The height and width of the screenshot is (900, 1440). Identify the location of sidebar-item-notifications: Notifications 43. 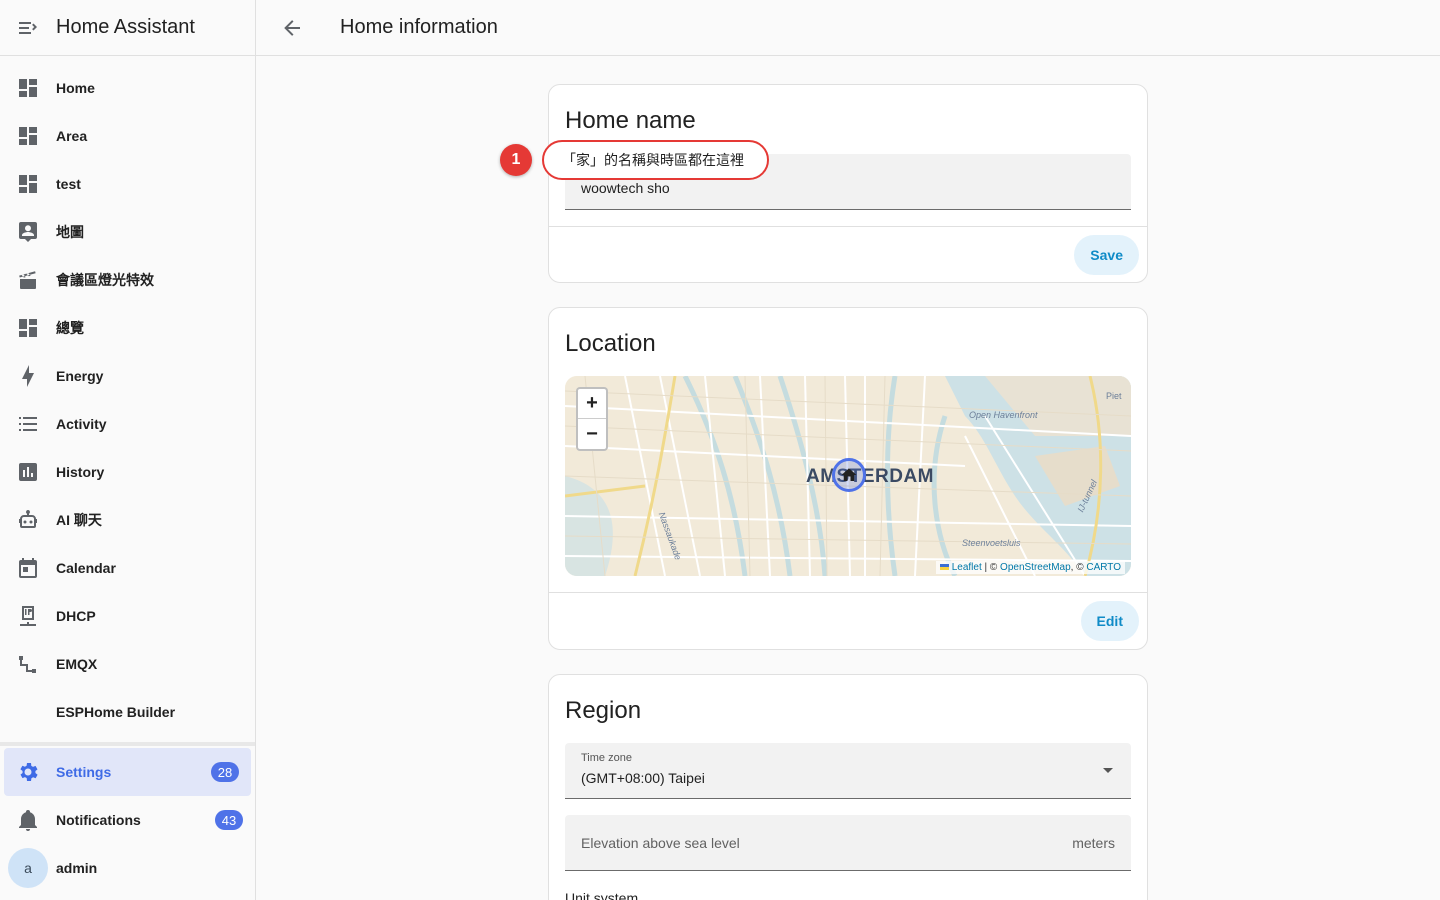
(127, 820).